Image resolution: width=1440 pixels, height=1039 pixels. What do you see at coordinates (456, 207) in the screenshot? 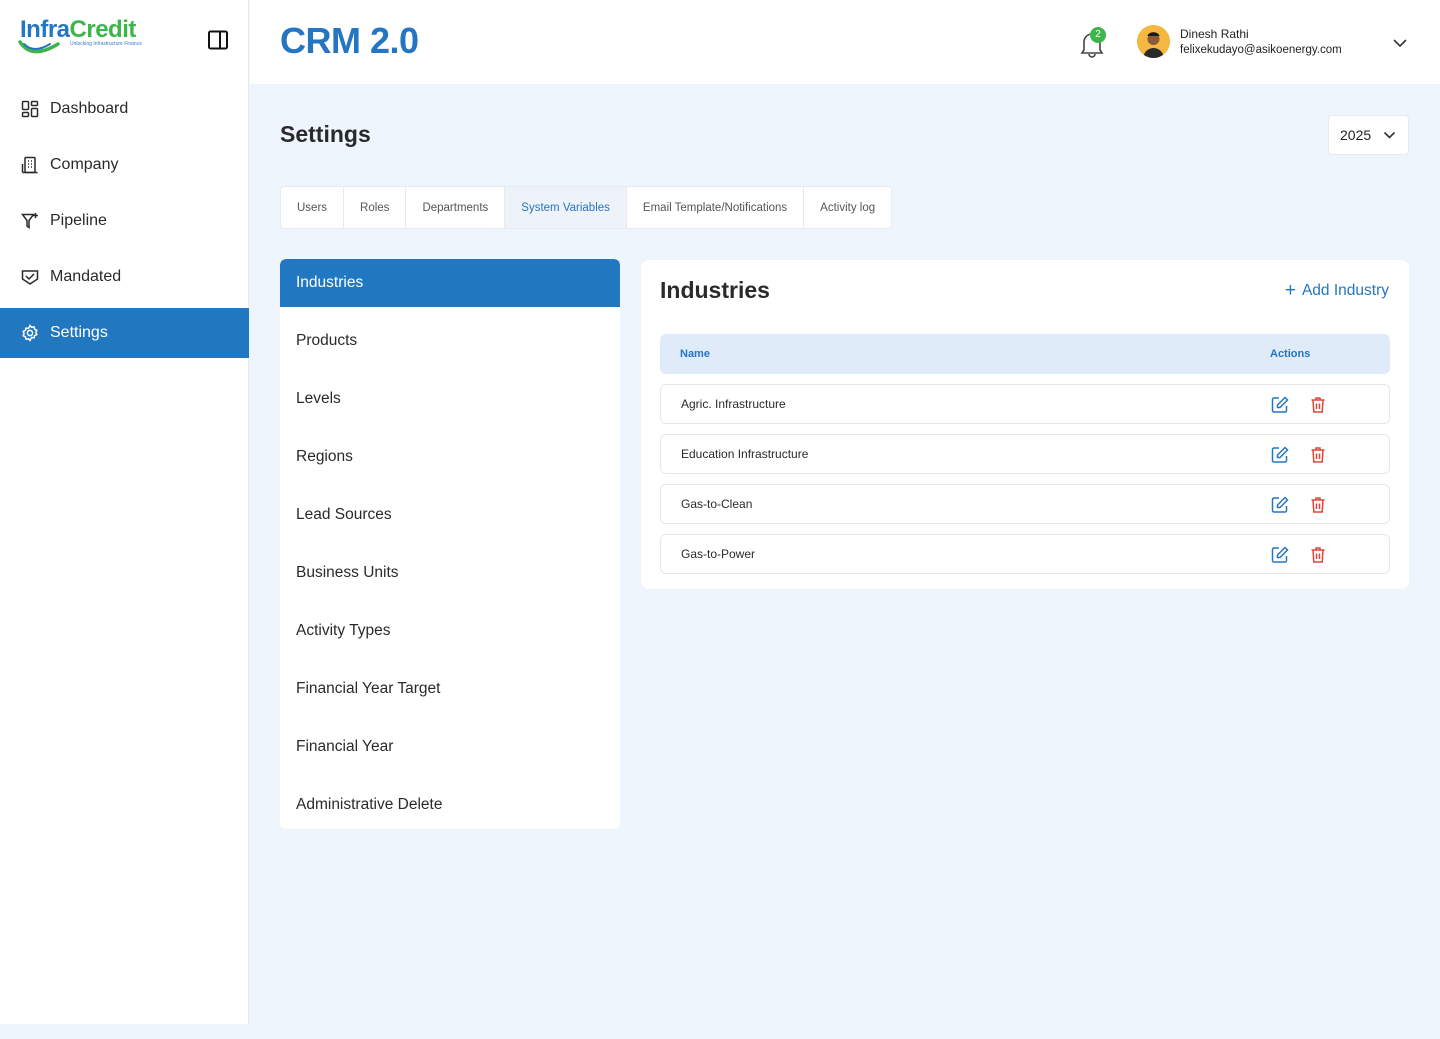
I see `tab-departments: Departments` at bounding box center [456, 207].